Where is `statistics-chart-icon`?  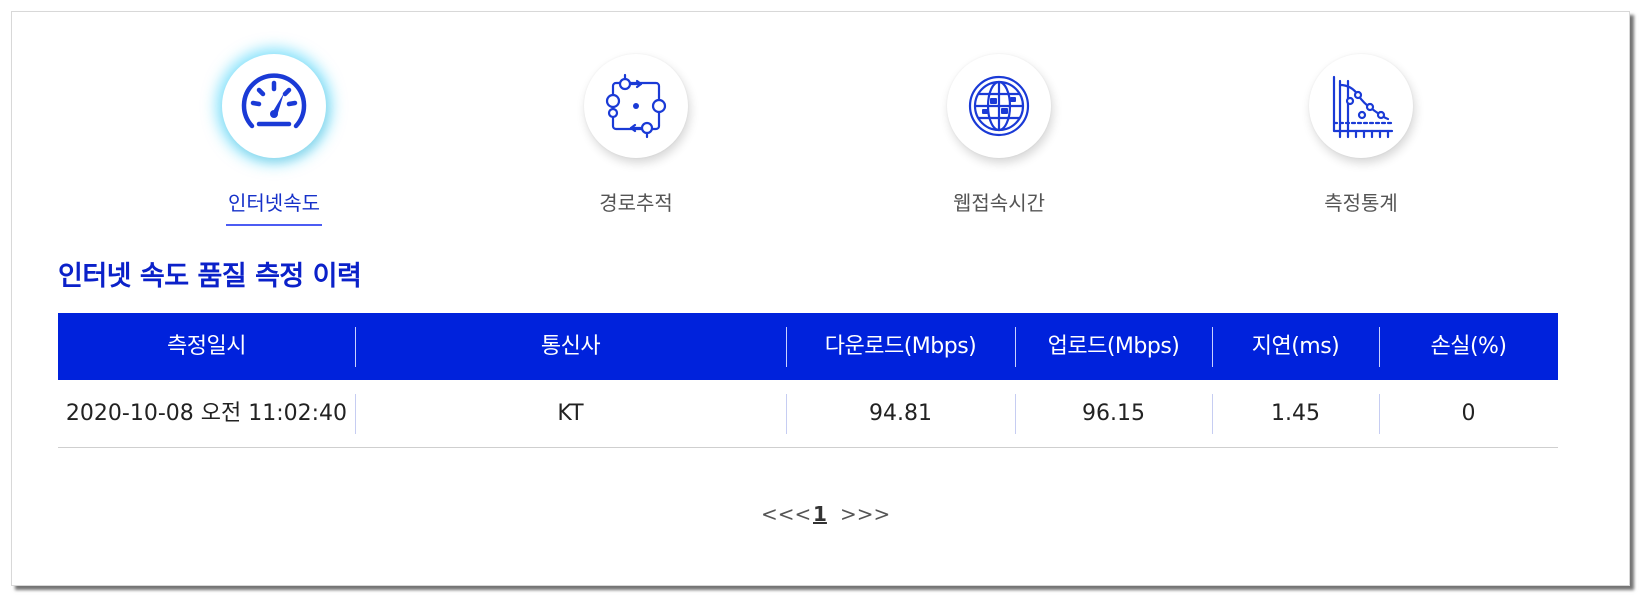
statistics-chart-icon is located at coordinates (1363, 107).